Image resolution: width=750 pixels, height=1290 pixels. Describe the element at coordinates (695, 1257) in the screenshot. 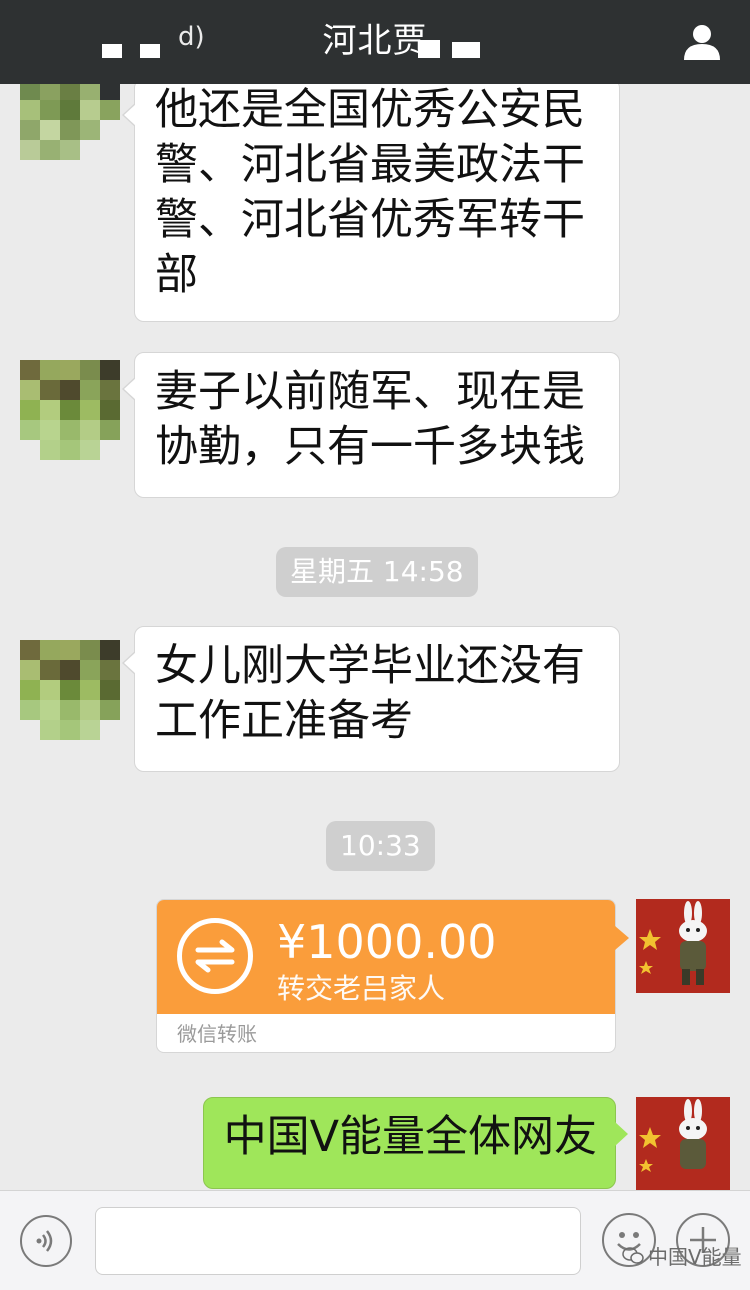

I see `watermark-text: 中国V能量` at that location.